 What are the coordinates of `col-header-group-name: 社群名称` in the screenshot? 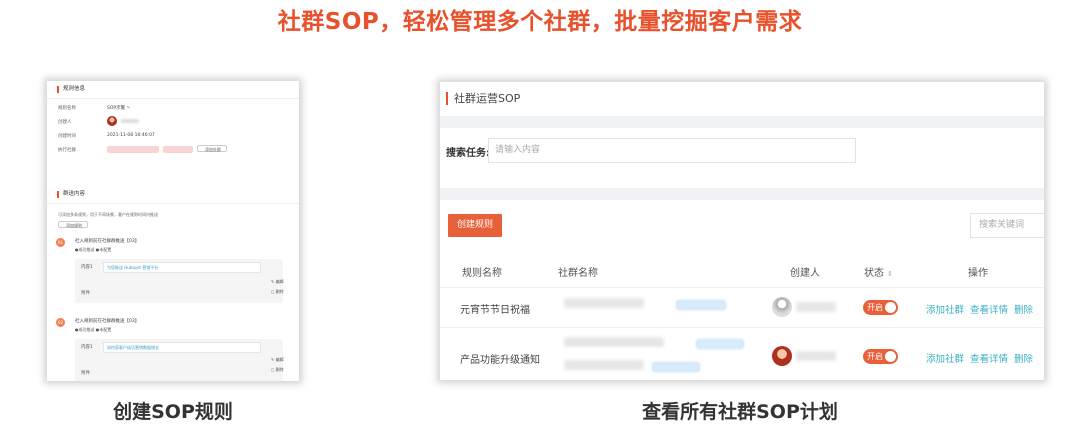 It's located at (578, 273).